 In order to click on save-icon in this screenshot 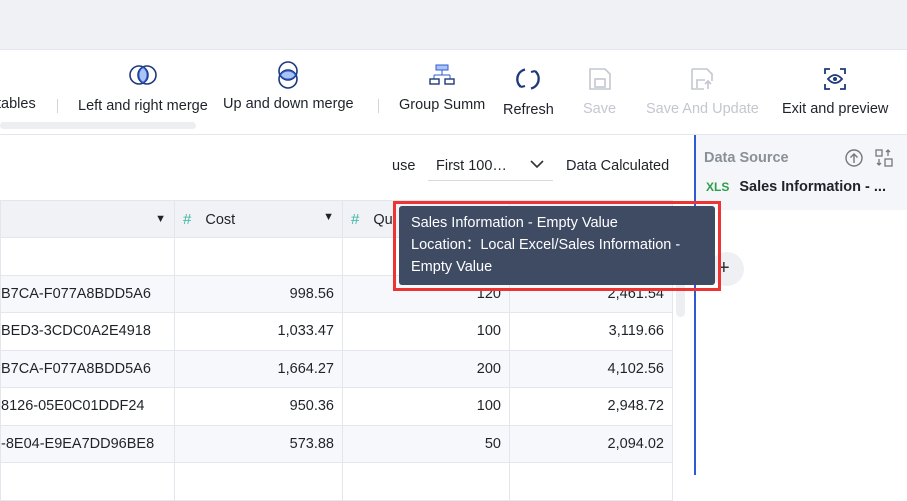, I will do `click(599, 79)`.